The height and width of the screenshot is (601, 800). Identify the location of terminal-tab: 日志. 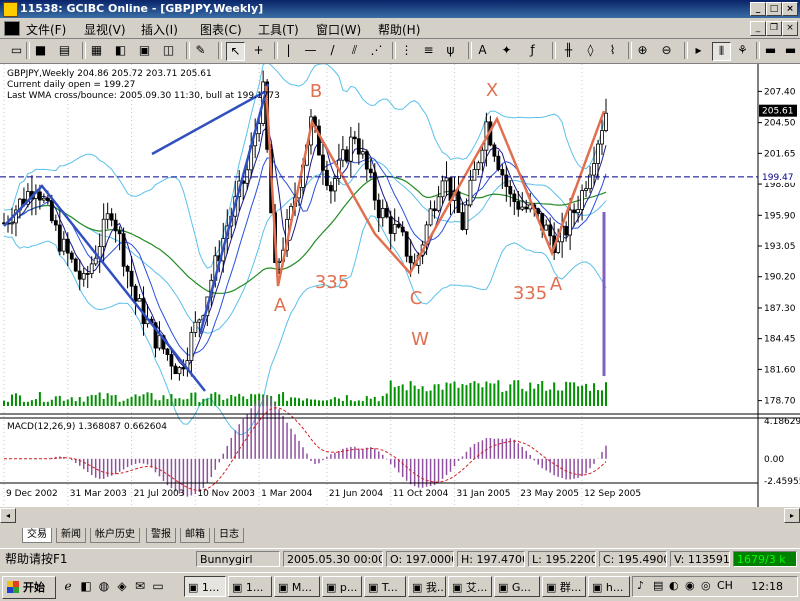
(229, 535).